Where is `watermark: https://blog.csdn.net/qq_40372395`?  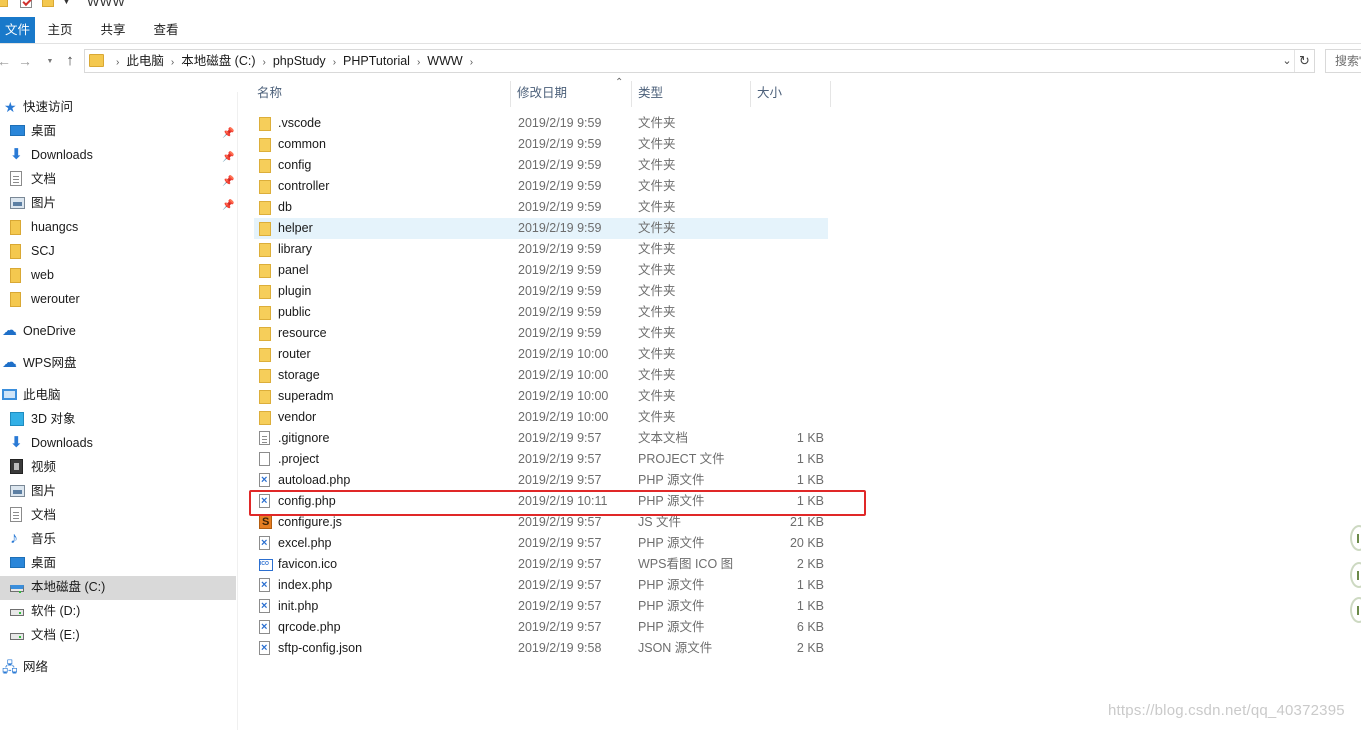
watermark: https://blog.csdn.net/qq_40372395 is located at coordinates (1226, 710).